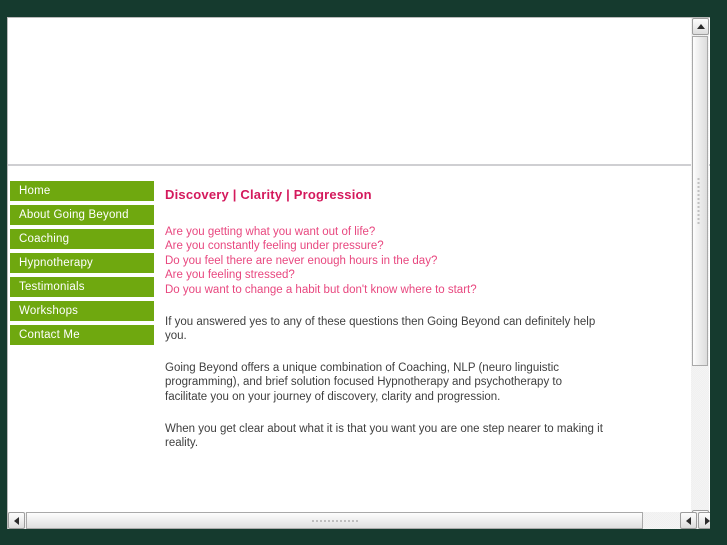 The height and width of the screenshot is (545, 727). I want to click on sidebar-item-label: Hypnotherapy, so click(56, 263).